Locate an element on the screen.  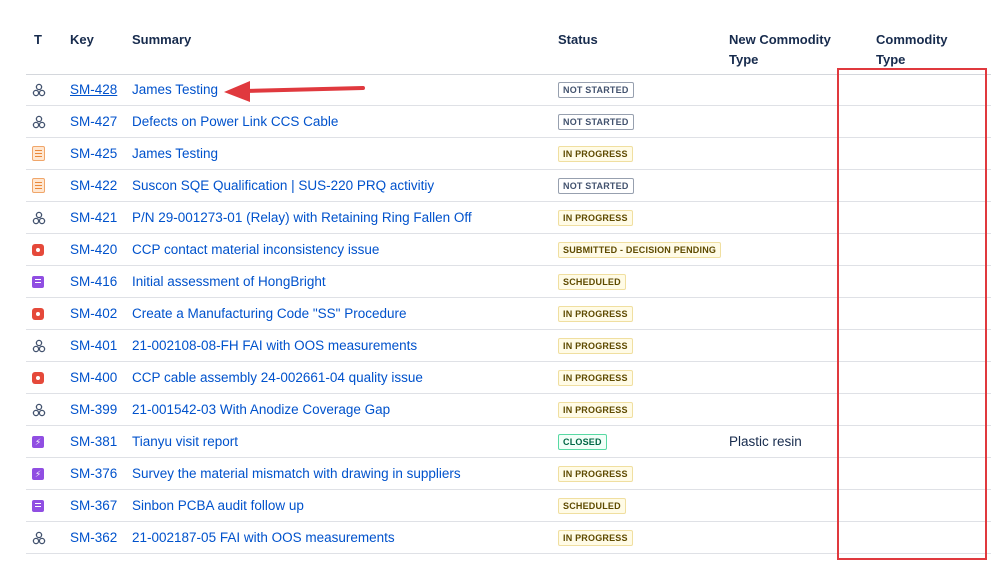
issue-summary-text: Sinbon PCBA audit follow up is located at coordinates (218, 505).